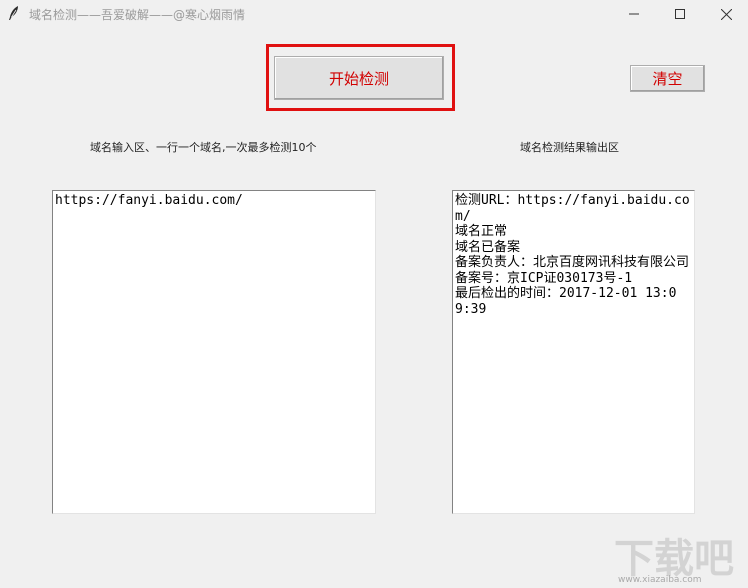  I want to click on maximize-icon, so click(680, 14).